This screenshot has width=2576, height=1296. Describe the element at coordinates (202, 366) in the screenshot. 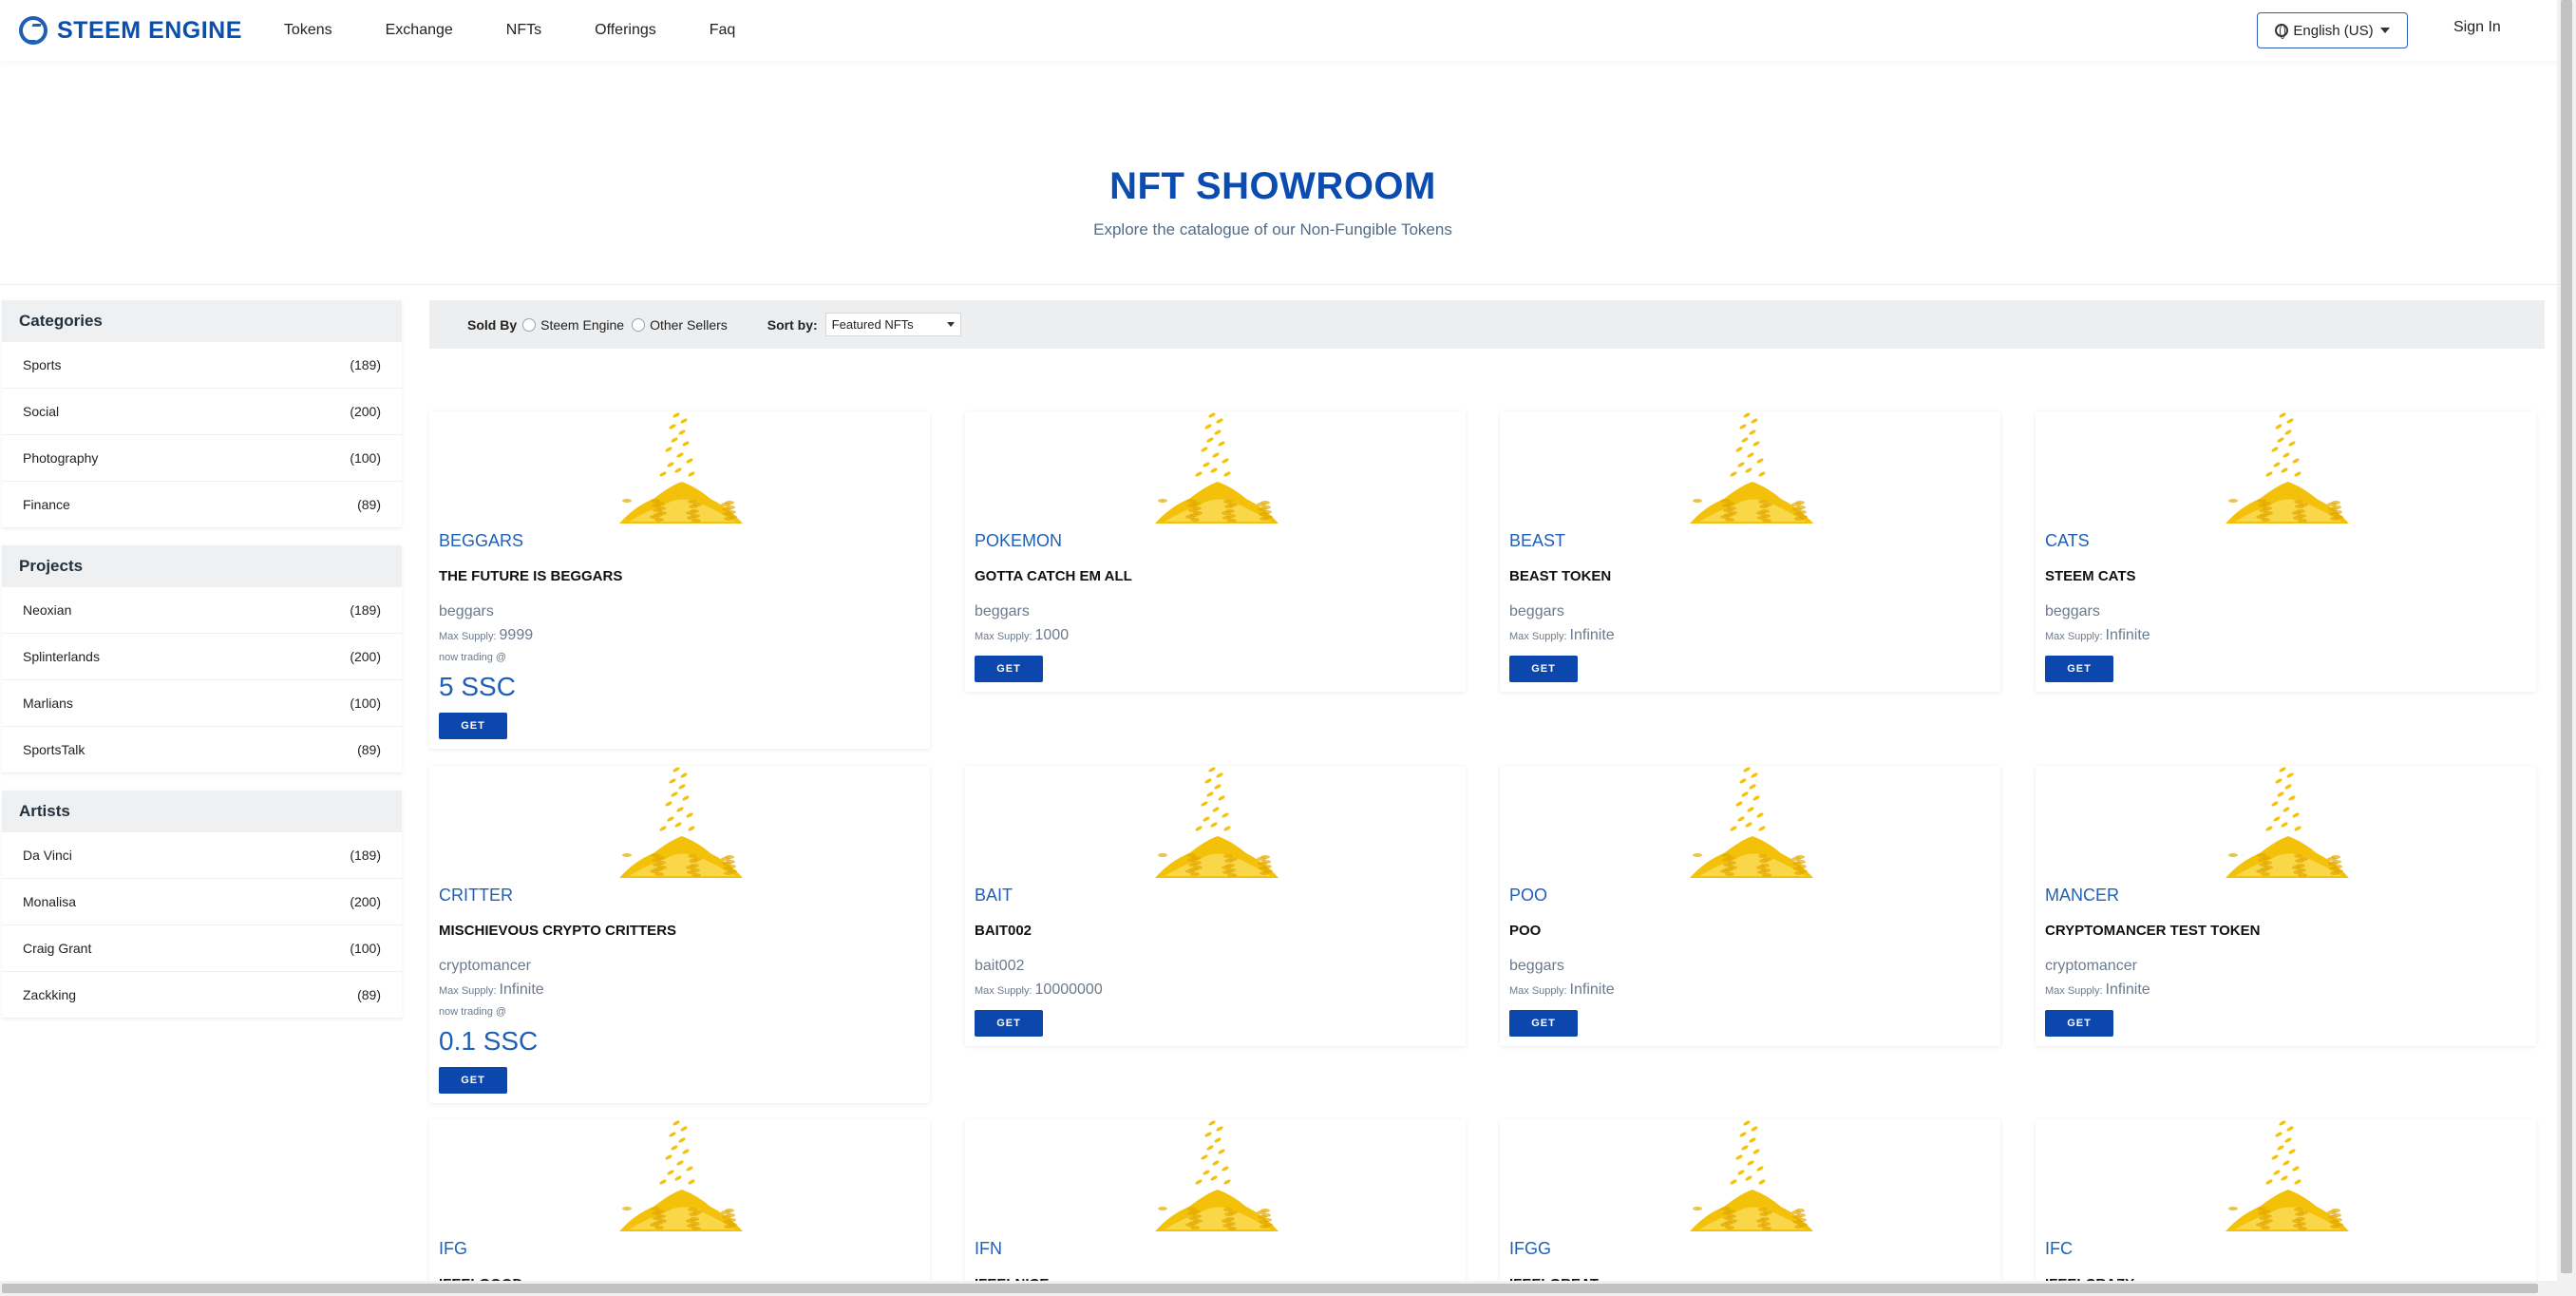

I see `sidebar-item-sports: Sports (189)` at that location.